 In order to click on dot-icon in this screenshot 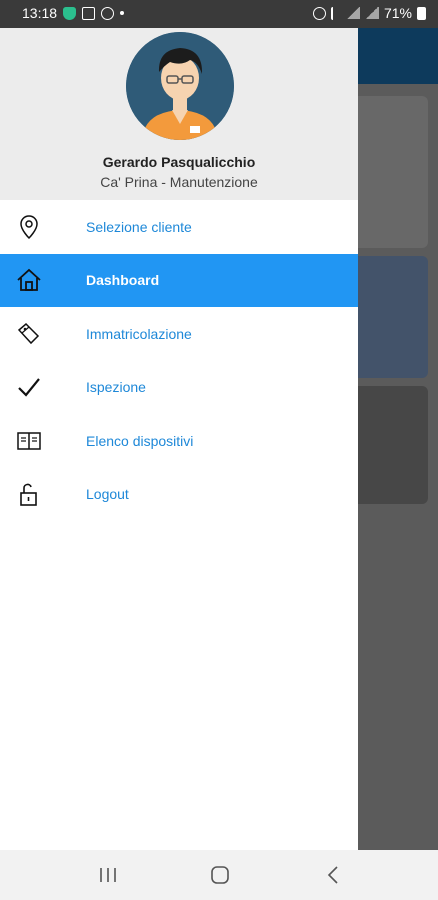, I will do `click(122, 13)`.